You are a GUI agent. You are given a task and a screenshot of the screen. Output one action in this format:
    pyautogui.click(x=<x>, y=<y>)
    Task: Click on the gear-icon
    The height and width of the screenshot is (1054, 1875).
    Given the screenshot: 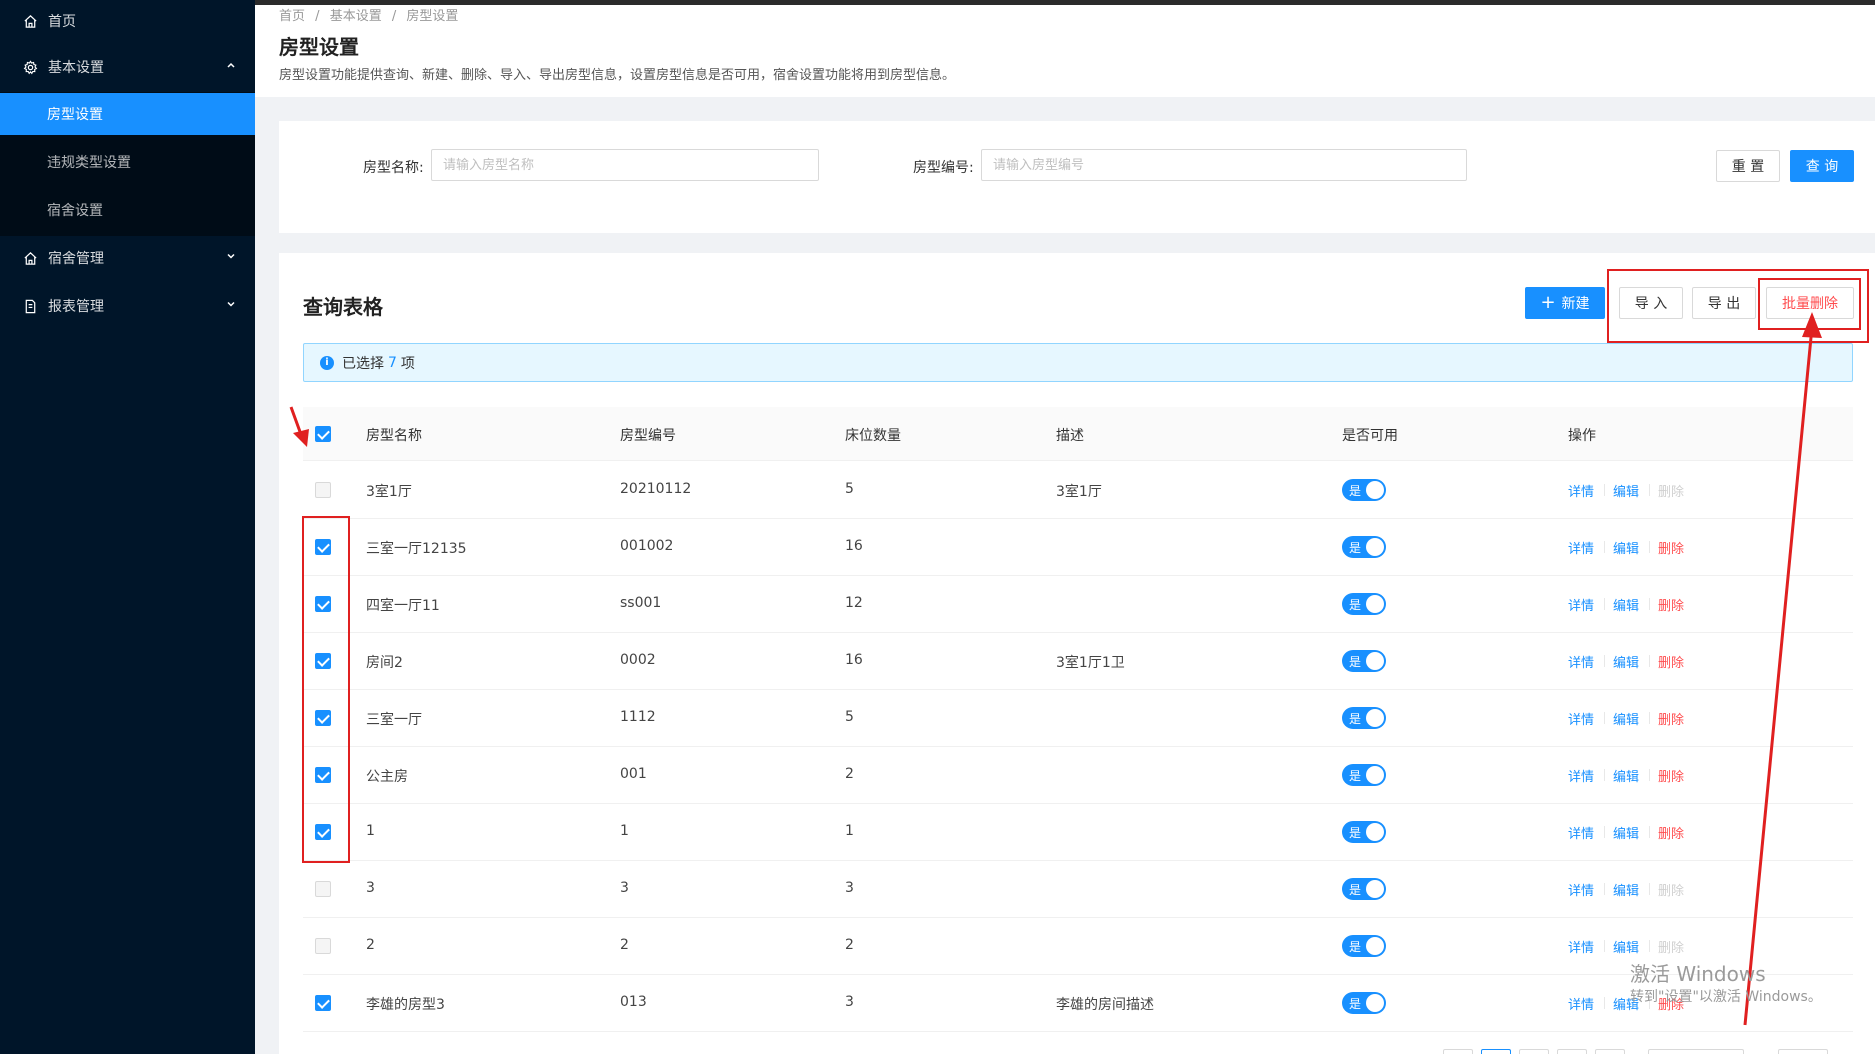 What is the action you would take?
    pyautogui.click(x=30, y=67)
    